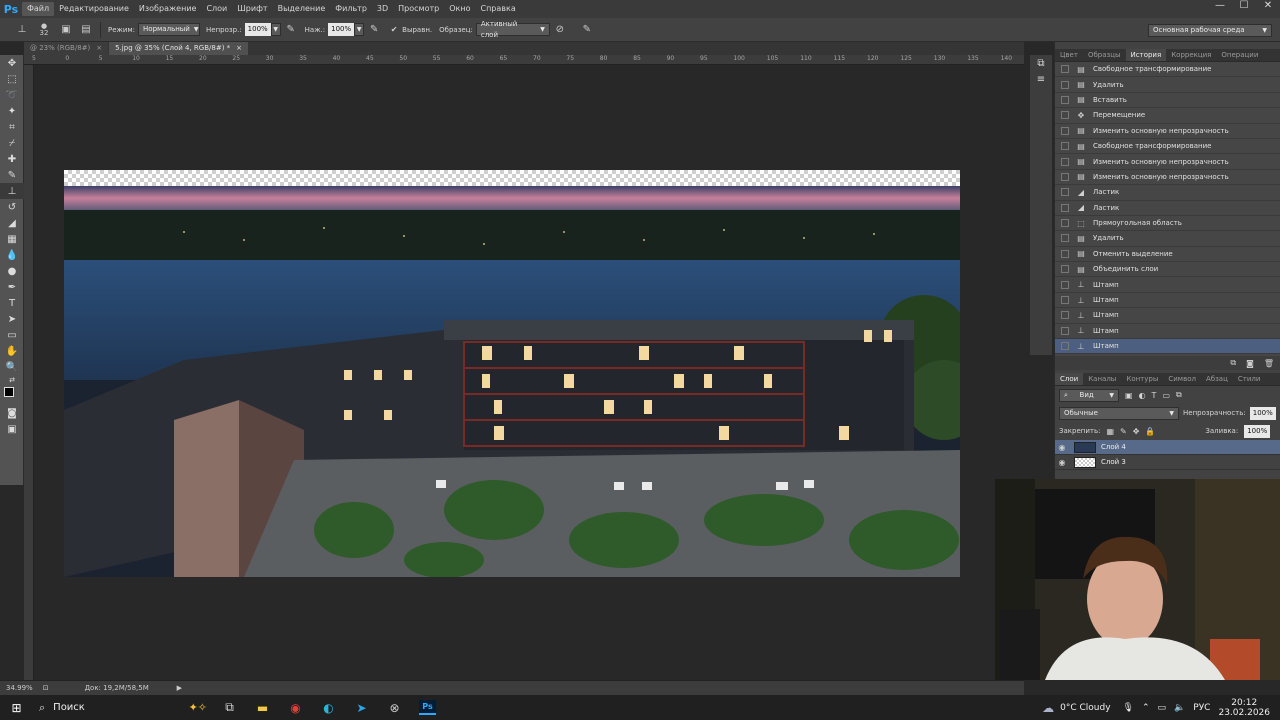 This screenshot has height=720, width=1280. I want to click on lock-transparent-icon: ▦, so click(1110, 431).